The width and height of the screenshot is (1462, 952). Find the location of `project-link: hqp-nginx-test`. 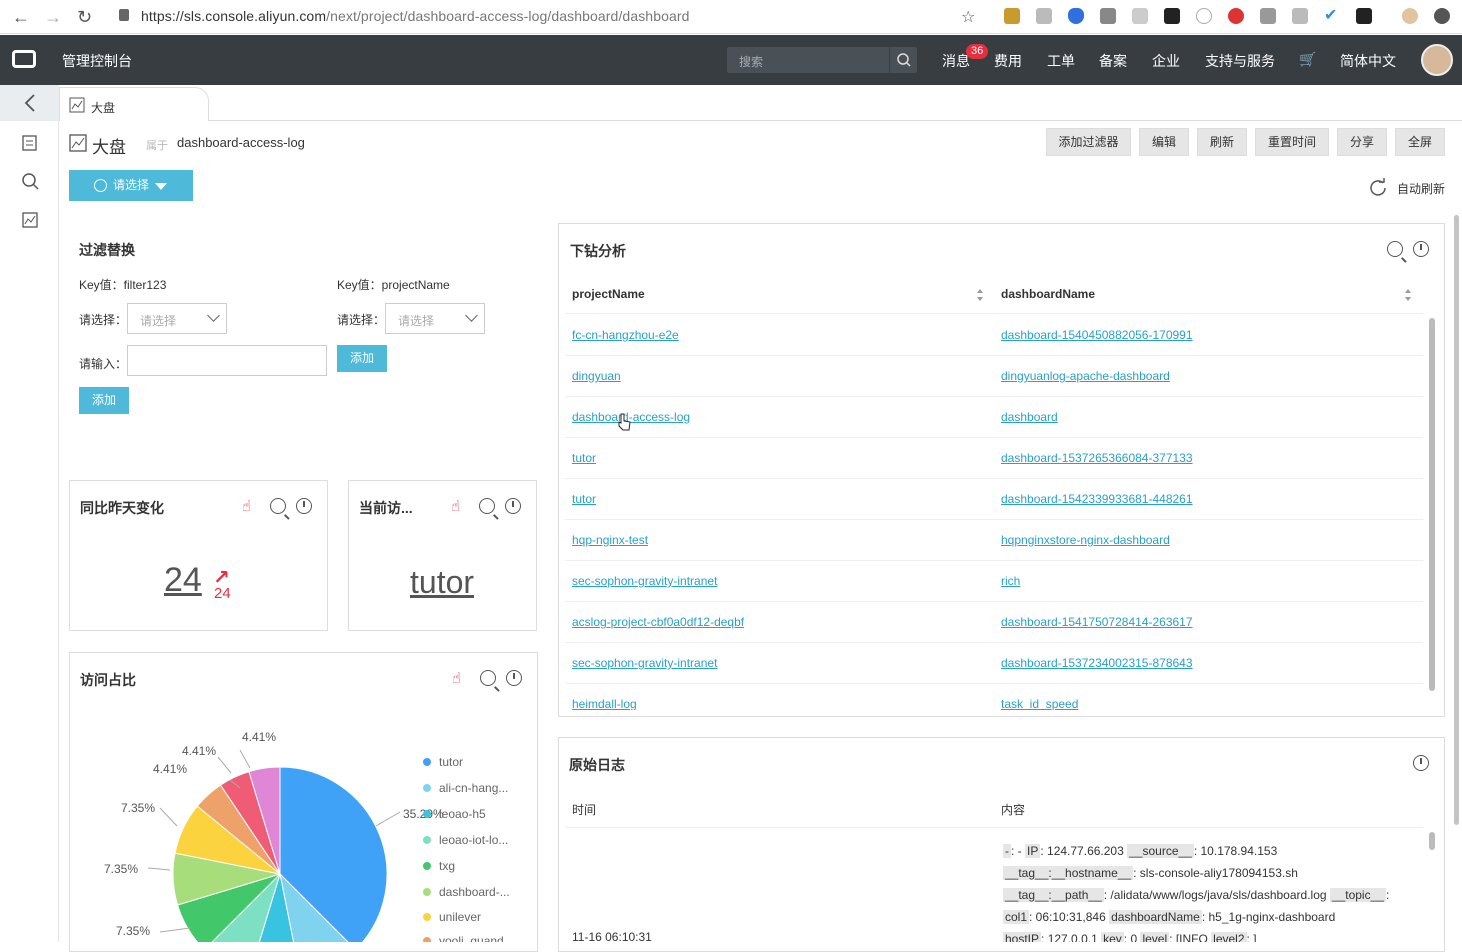

project-link: hqp-nginx-test is located at coordinates (610, 540).